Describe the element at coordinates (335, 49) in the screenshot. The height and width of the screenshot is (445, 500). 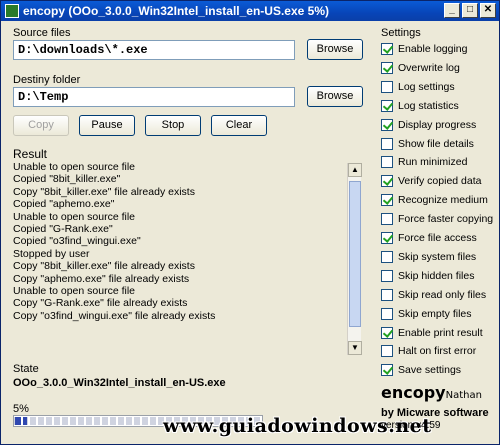
I see `source-browse-button: Browse` at that location.